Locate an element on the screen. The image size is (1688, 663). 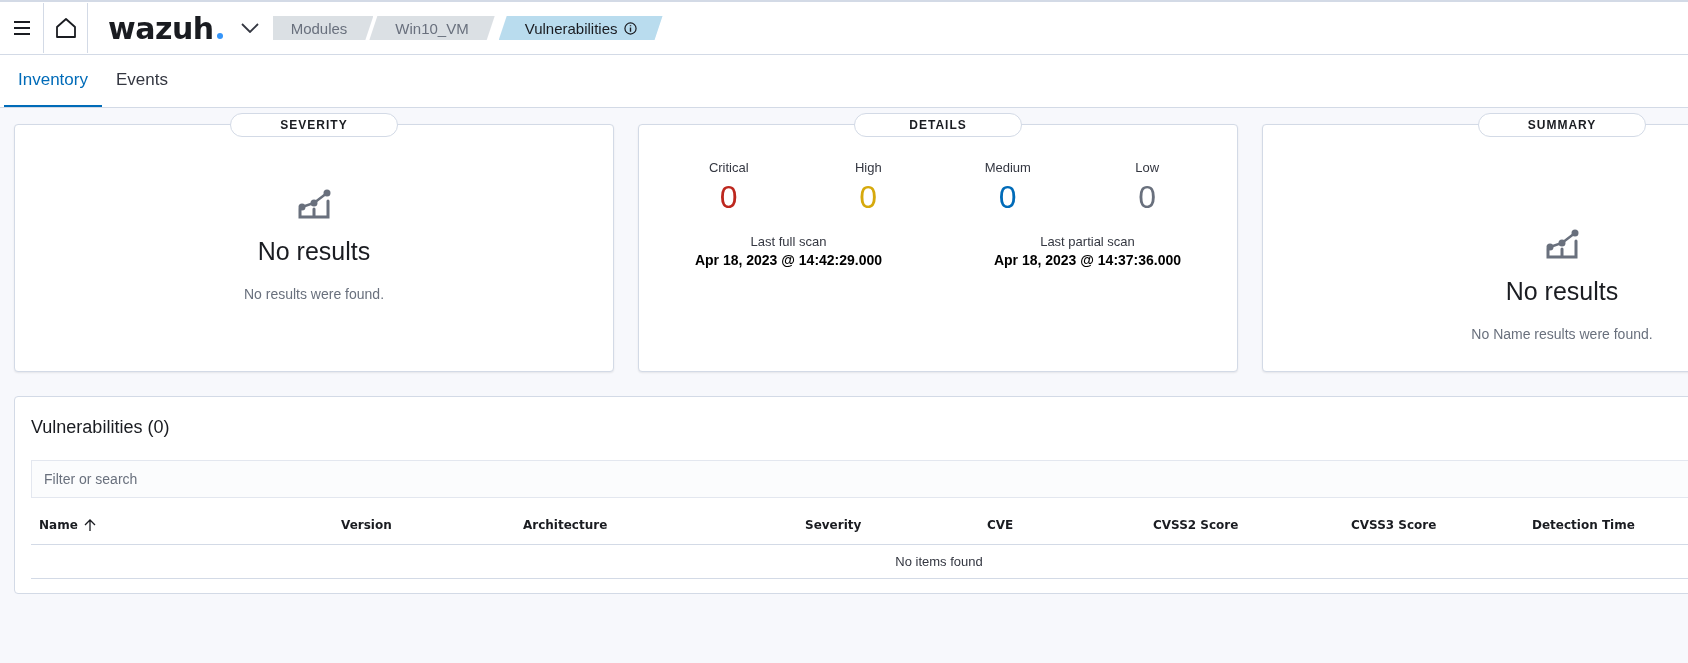
count-label: Low is located at coordinates (1147, 167).